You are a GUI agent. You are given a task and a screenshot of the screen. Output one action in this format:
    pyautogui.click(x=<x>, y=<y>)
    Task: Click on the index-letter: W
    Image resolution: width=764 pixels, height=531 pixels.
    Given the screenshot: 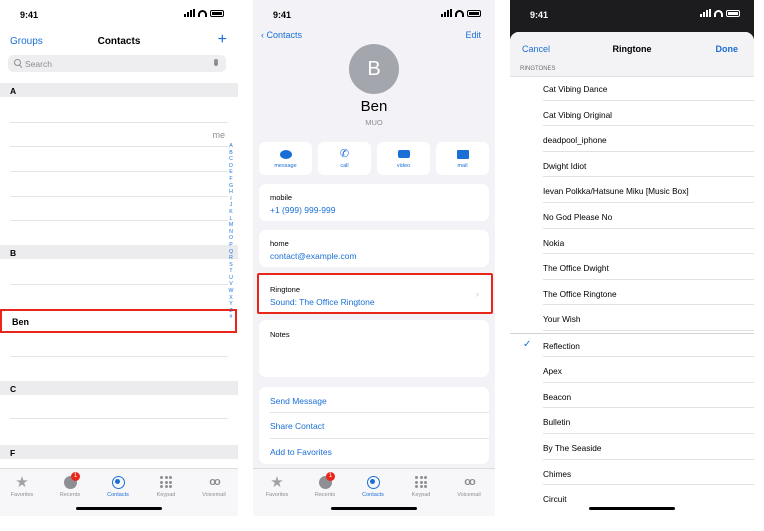 What is the action you would take?
    pyautogui.click(x=231, y=291)
    